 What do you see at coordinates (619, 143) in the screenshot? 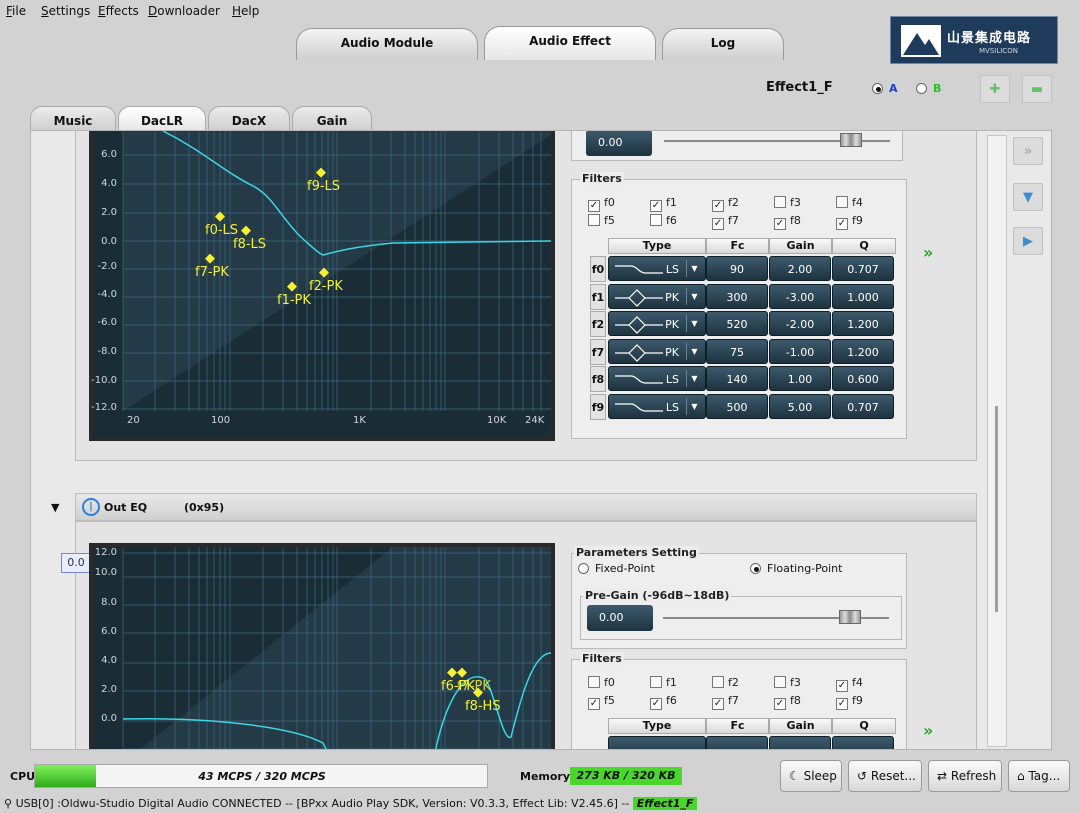
I see `upper-pregain-value: 0.00` at bounding box center [619, 143].